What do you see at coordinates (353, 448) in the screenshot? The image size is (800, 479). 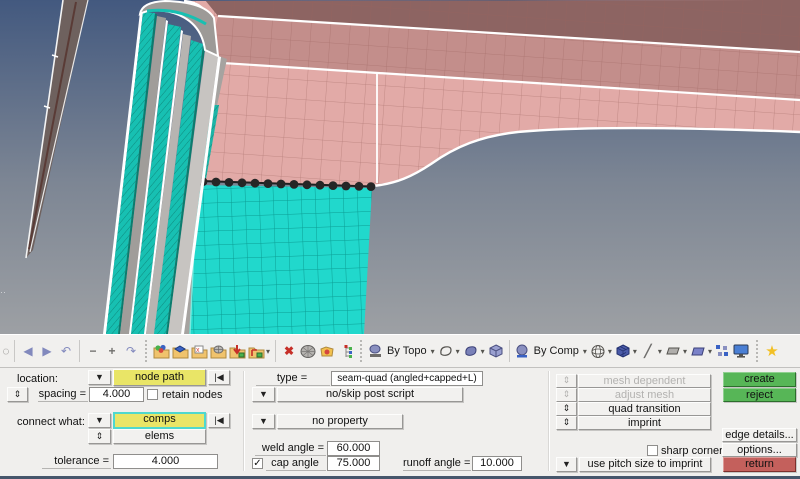 I see `weld-angle-input: 60.000` at bounding box center [353, 448].